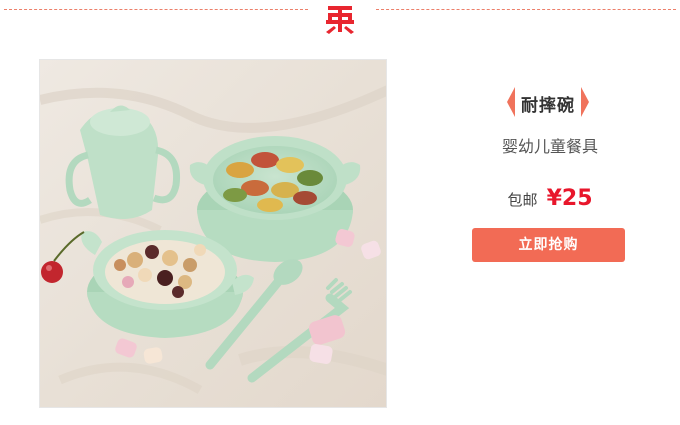 This screenshot has height=425, width=680. What do you see at coordinates (549, 146) in the screenshot?
I see `product-subtitle: 婴幼儿童餐具` at bounding box center [549, 146].